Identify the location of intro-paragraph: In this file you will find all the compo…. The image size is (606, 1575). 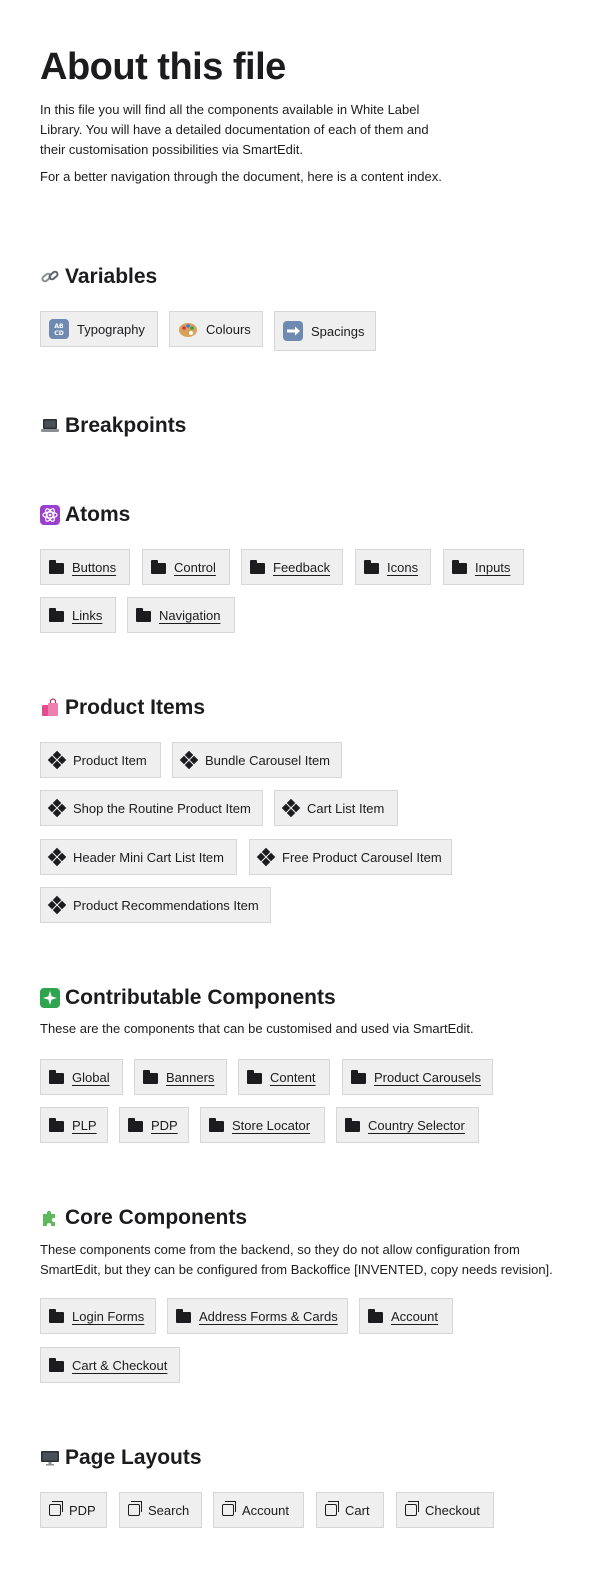
(234, 129).